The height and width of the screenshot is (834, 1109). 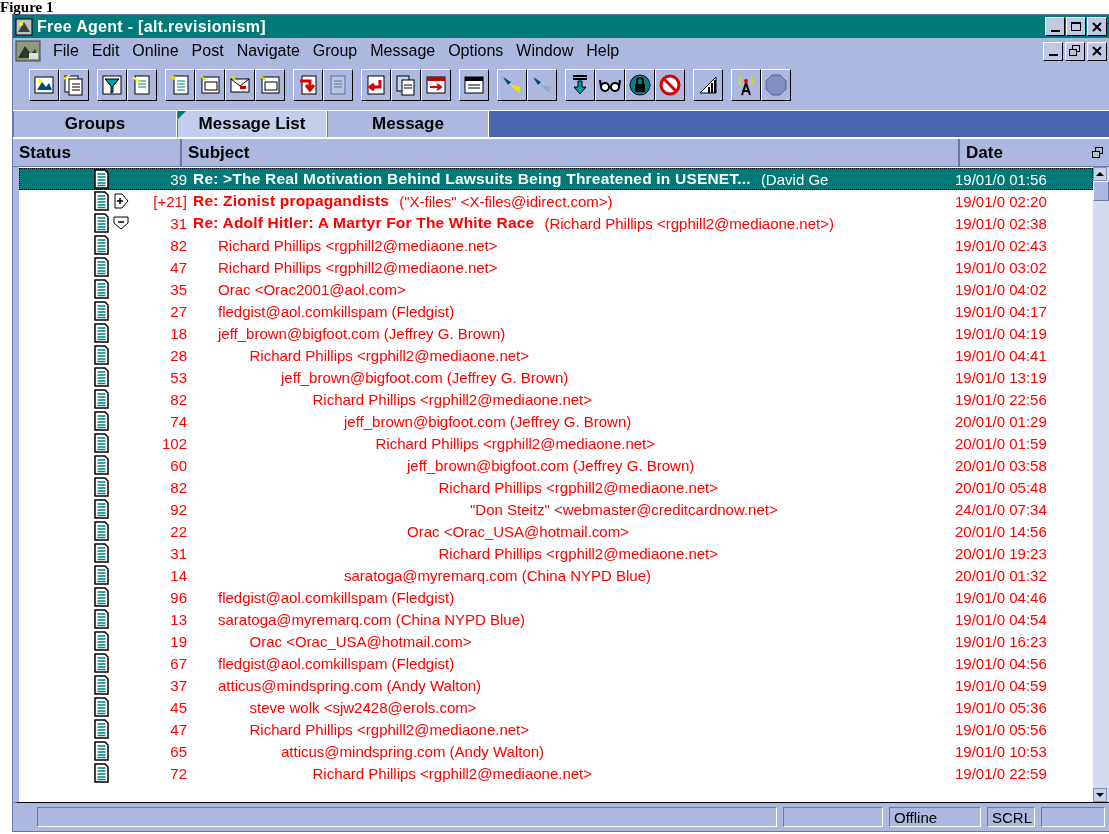 What do you see at coordinates (556, 377) in the screenshot?
I see `message-row: 53 jeff_brown@bigfoot.com (Jeffrey G. Brown) 19/01/0 13:19` at bounding box center [556, 377].